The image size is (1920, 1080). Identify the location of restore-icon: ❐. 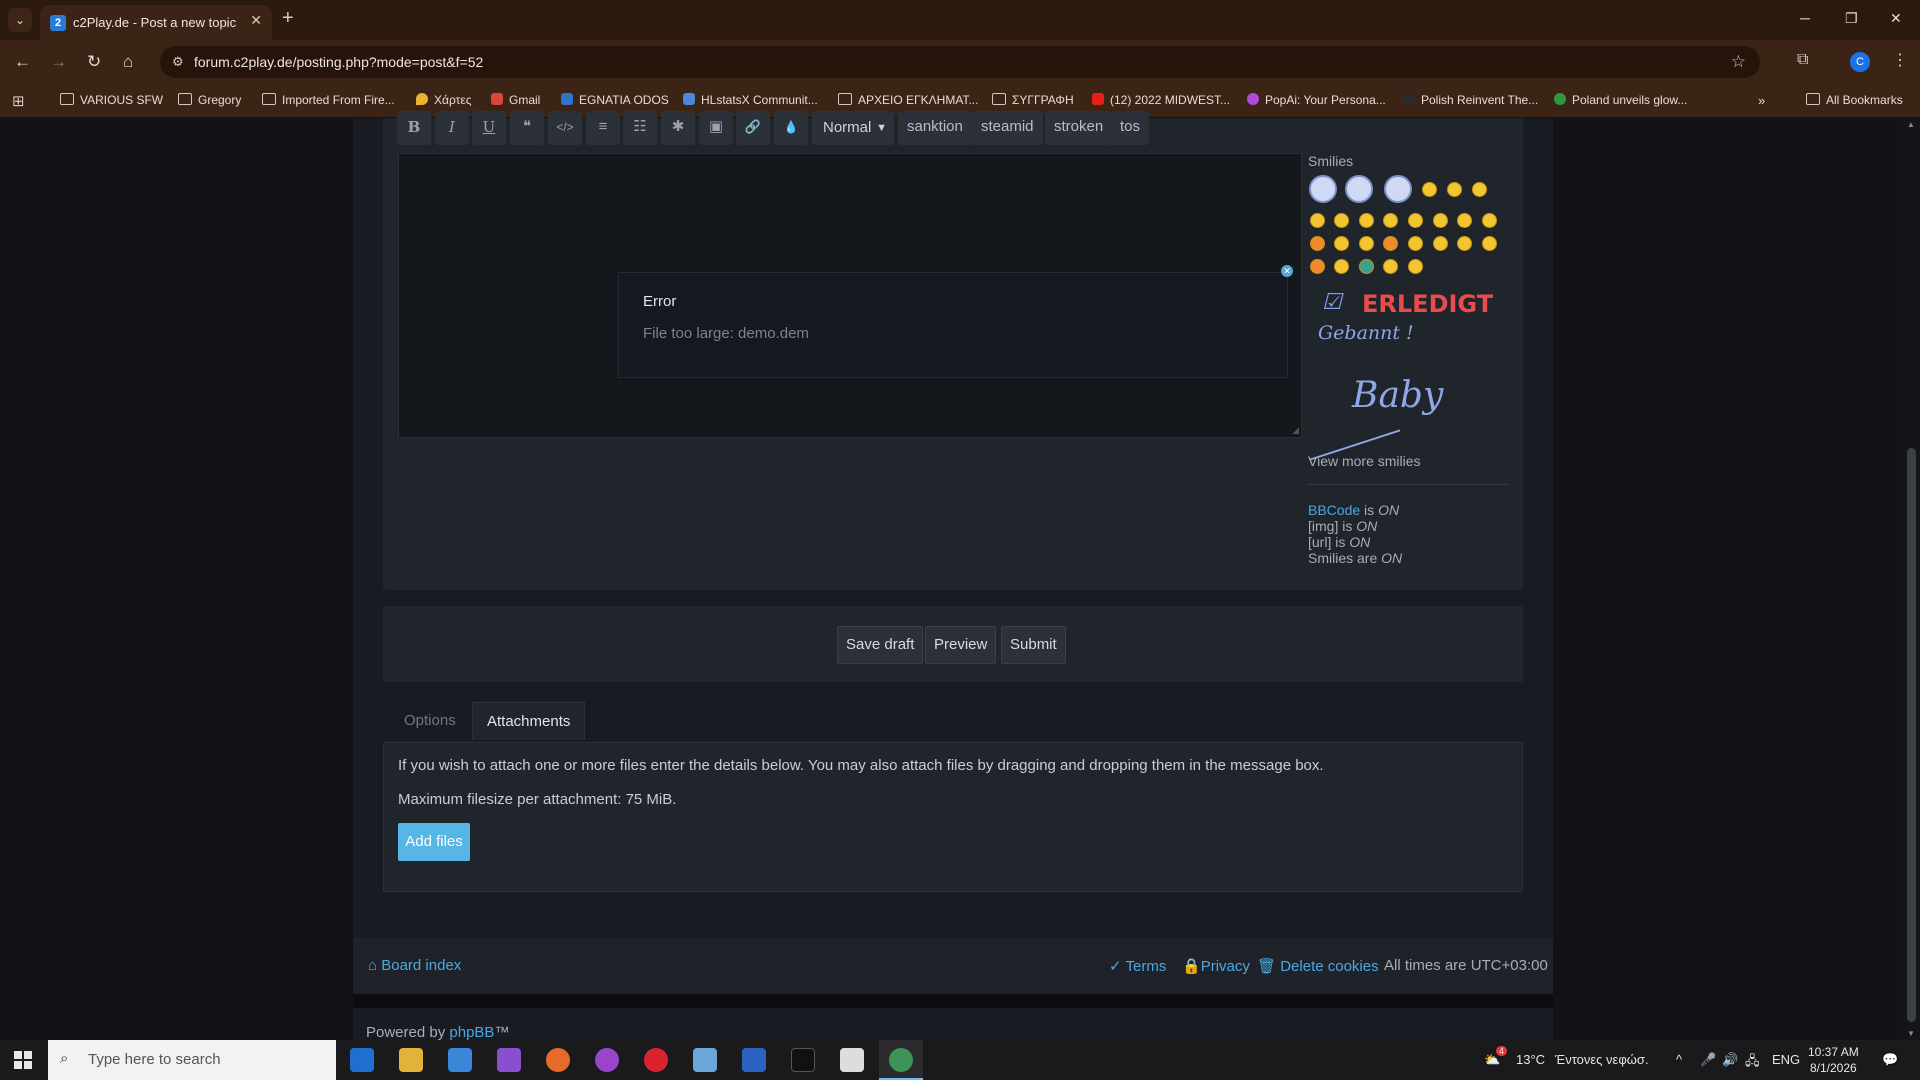
(1851, 18).